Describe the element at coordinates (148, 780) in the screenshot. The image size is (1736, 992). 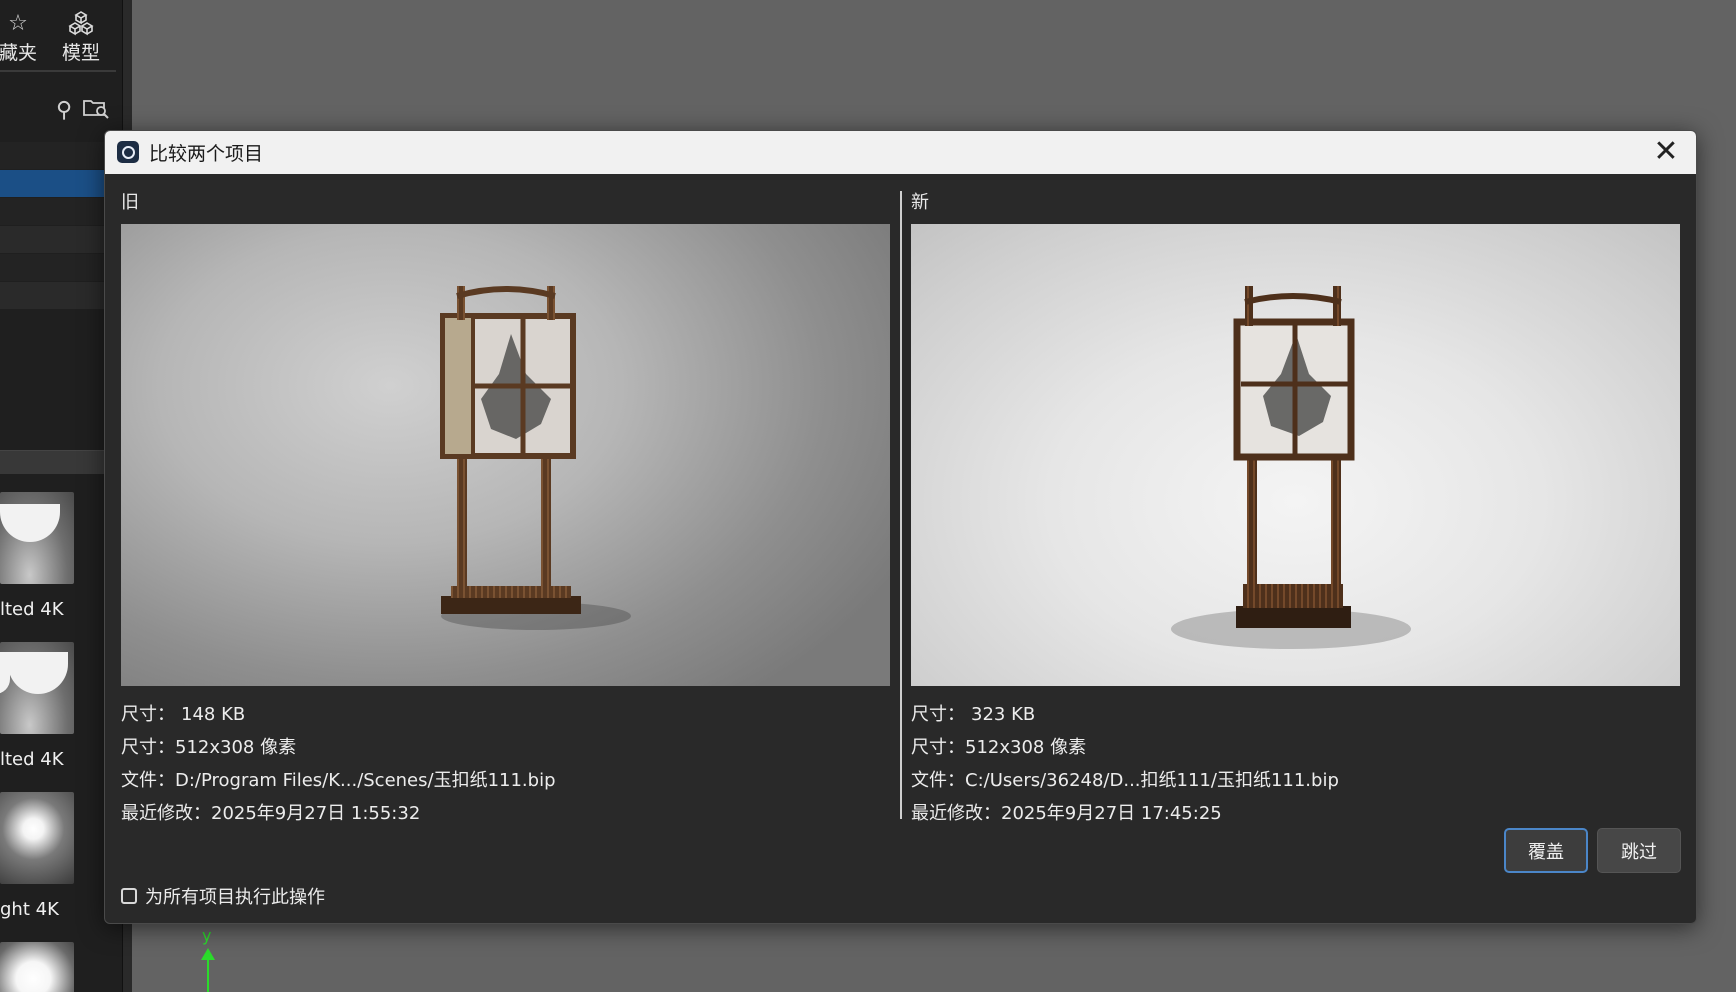
I see `old-file-label: 文件：` at that location.